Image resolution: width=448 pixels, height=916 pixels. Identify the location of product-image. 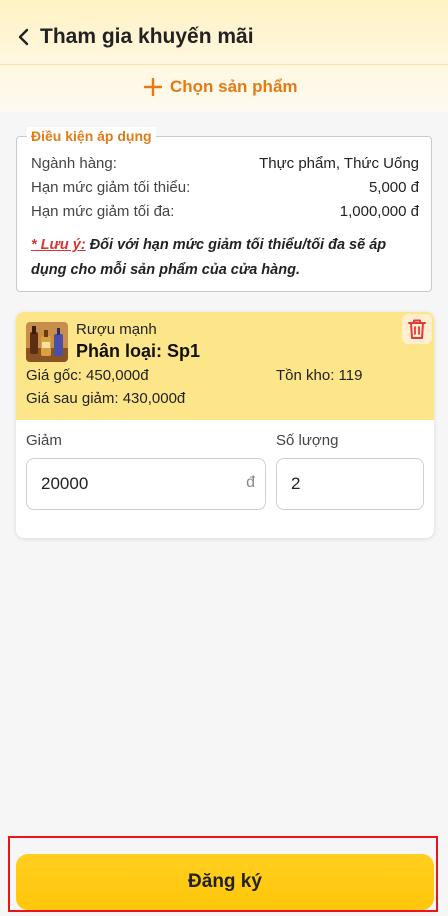
(47, 342).